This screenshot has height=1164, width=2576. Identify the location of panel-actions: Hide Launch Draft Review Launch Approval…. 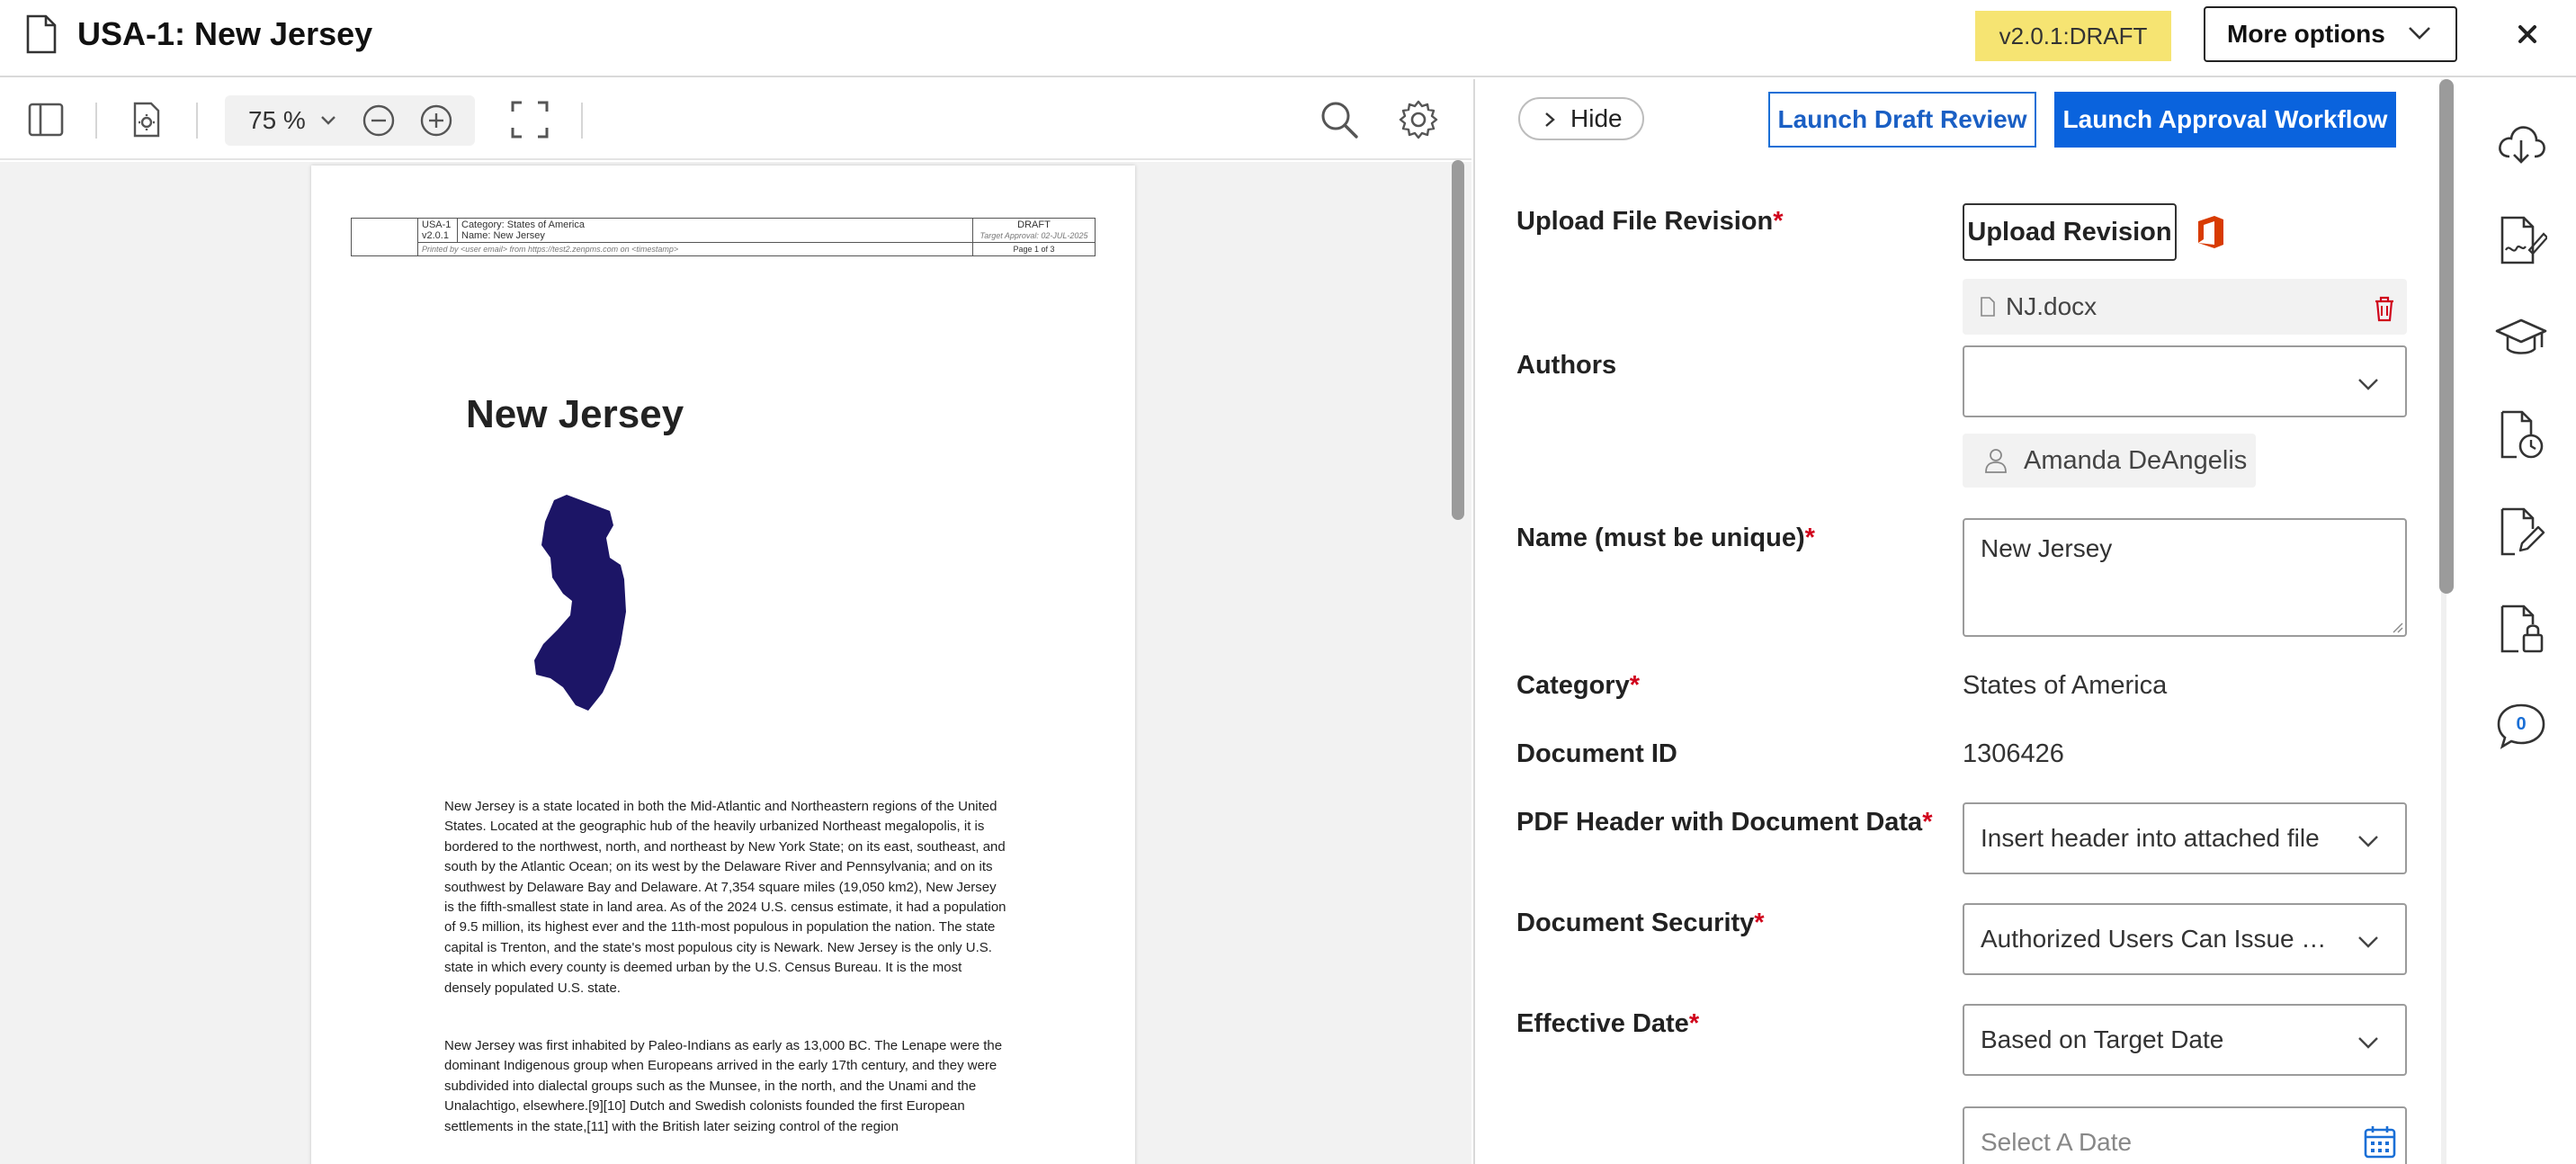
(1960, 118).